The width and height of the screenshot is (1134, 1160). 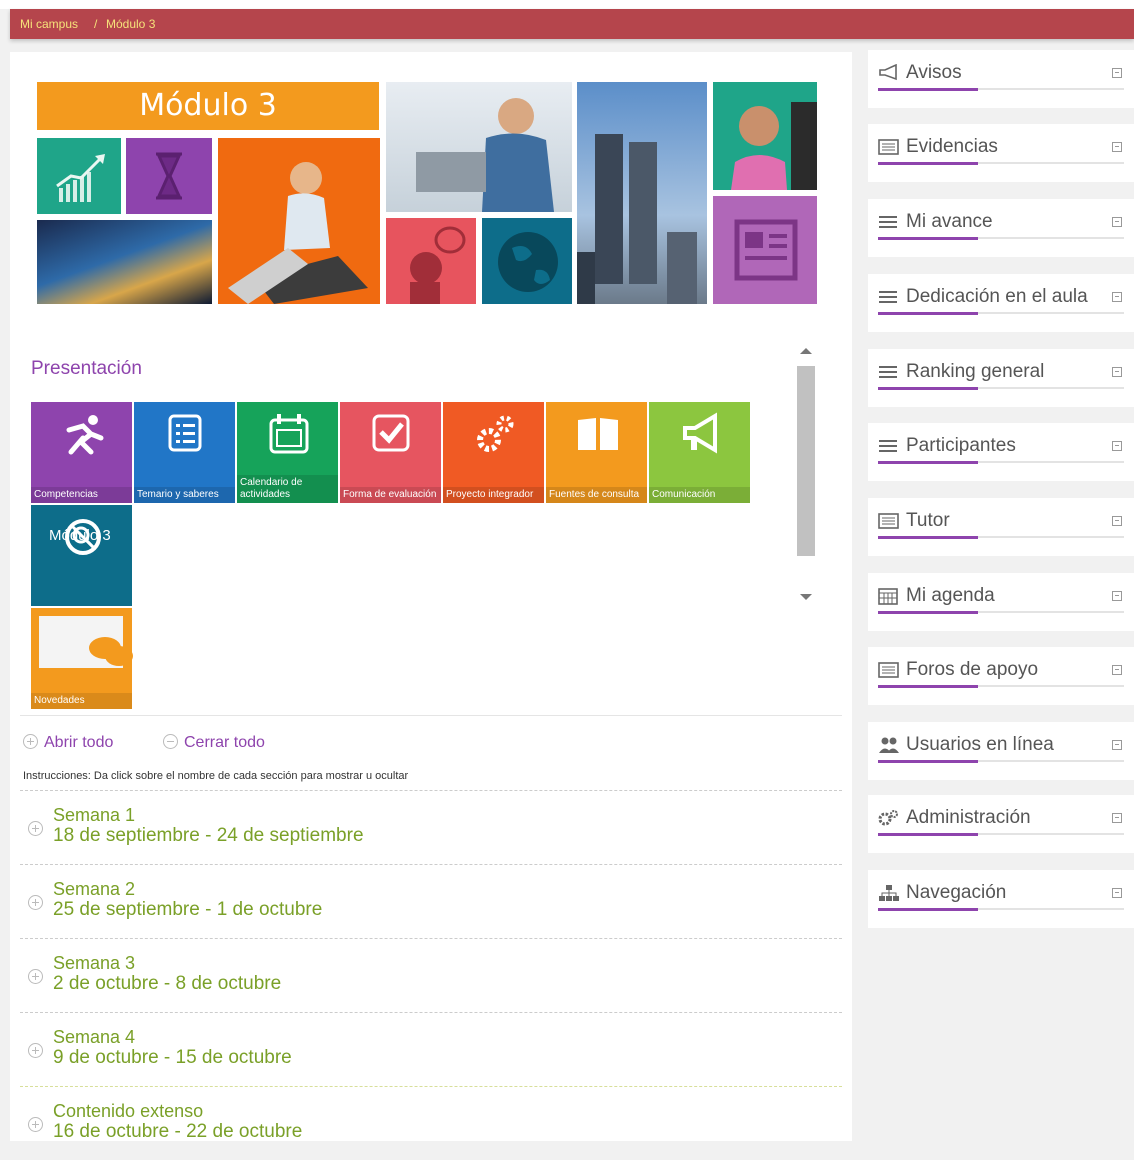 What do you see at coordinates (287, 489) in the screenshot?
I see `app-tile-label: Calendario de actividades` at bounding box center [287, 489].